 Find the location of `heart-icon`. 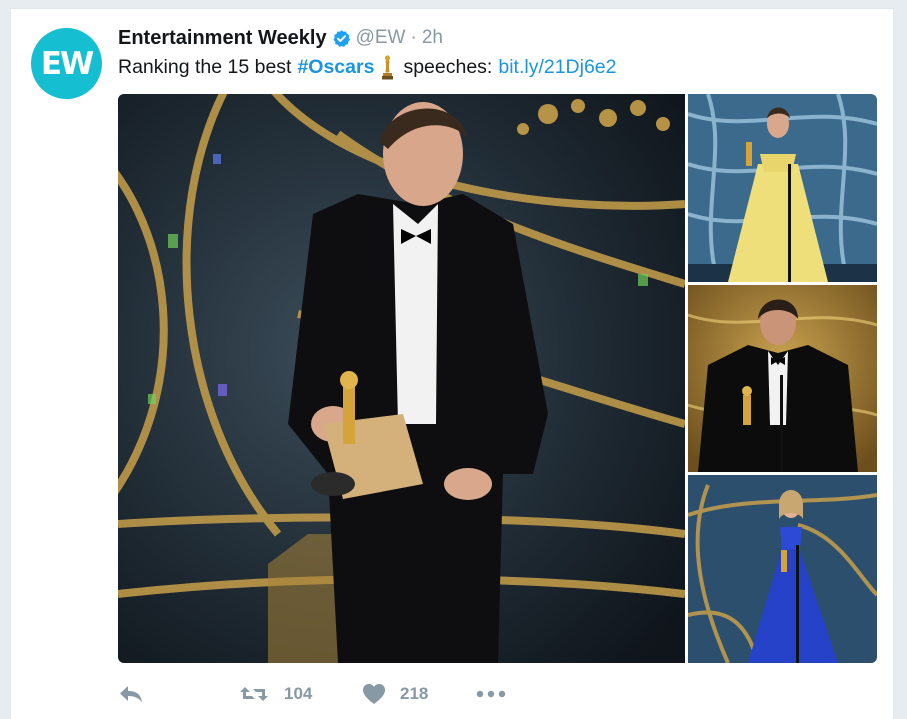

heart-icon is located at coordinates (374, 694).